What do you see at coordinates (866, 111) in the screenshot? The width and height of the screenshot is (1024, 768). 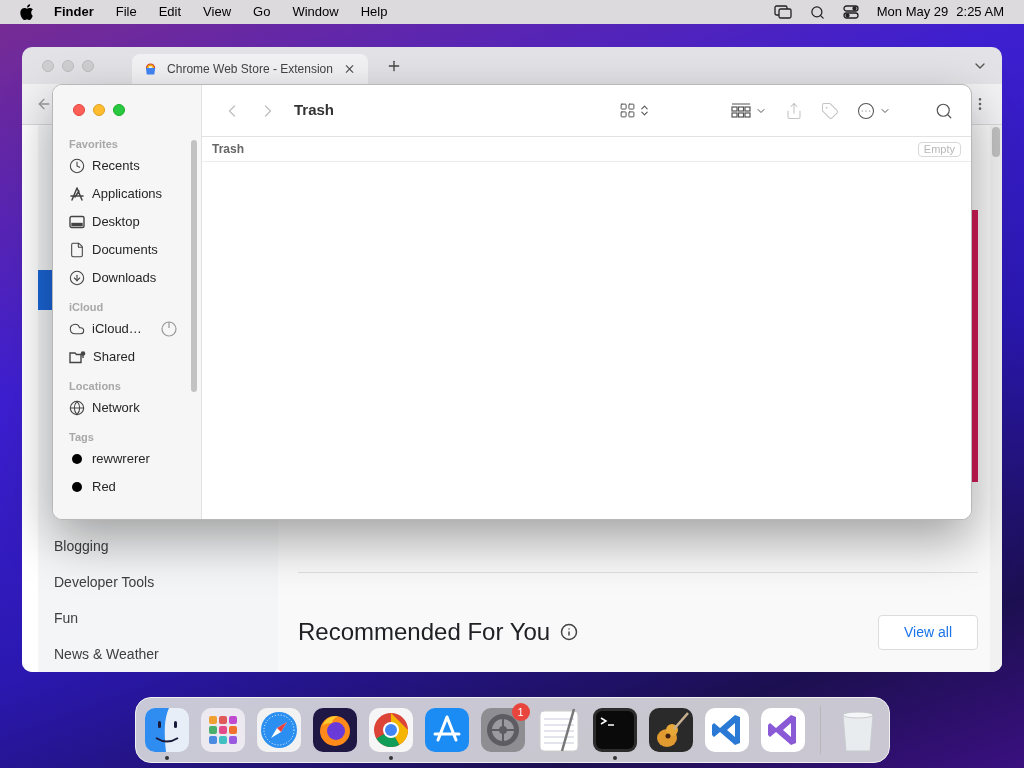 I see `ellipsis-icon` at bounding box center [866, 111].